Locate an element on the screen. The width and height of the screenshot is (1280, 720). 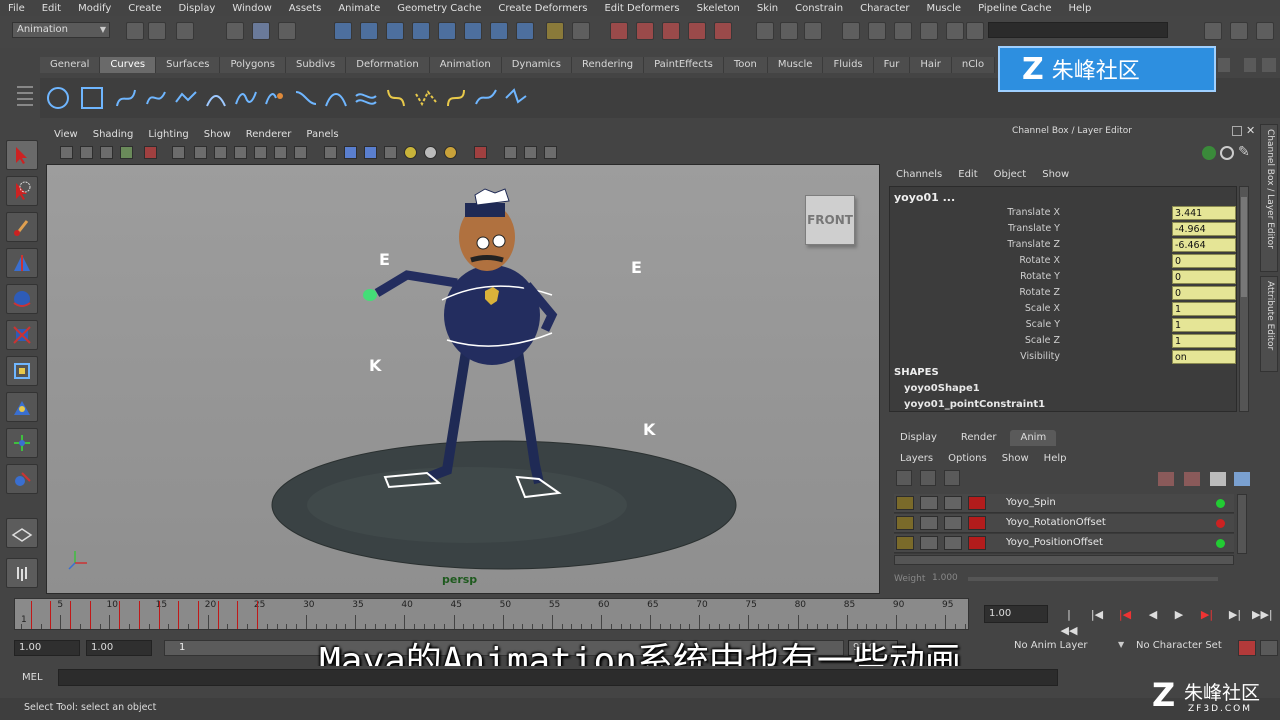
viewport-menu-item: Lighting is located at coordinates (168, 134).